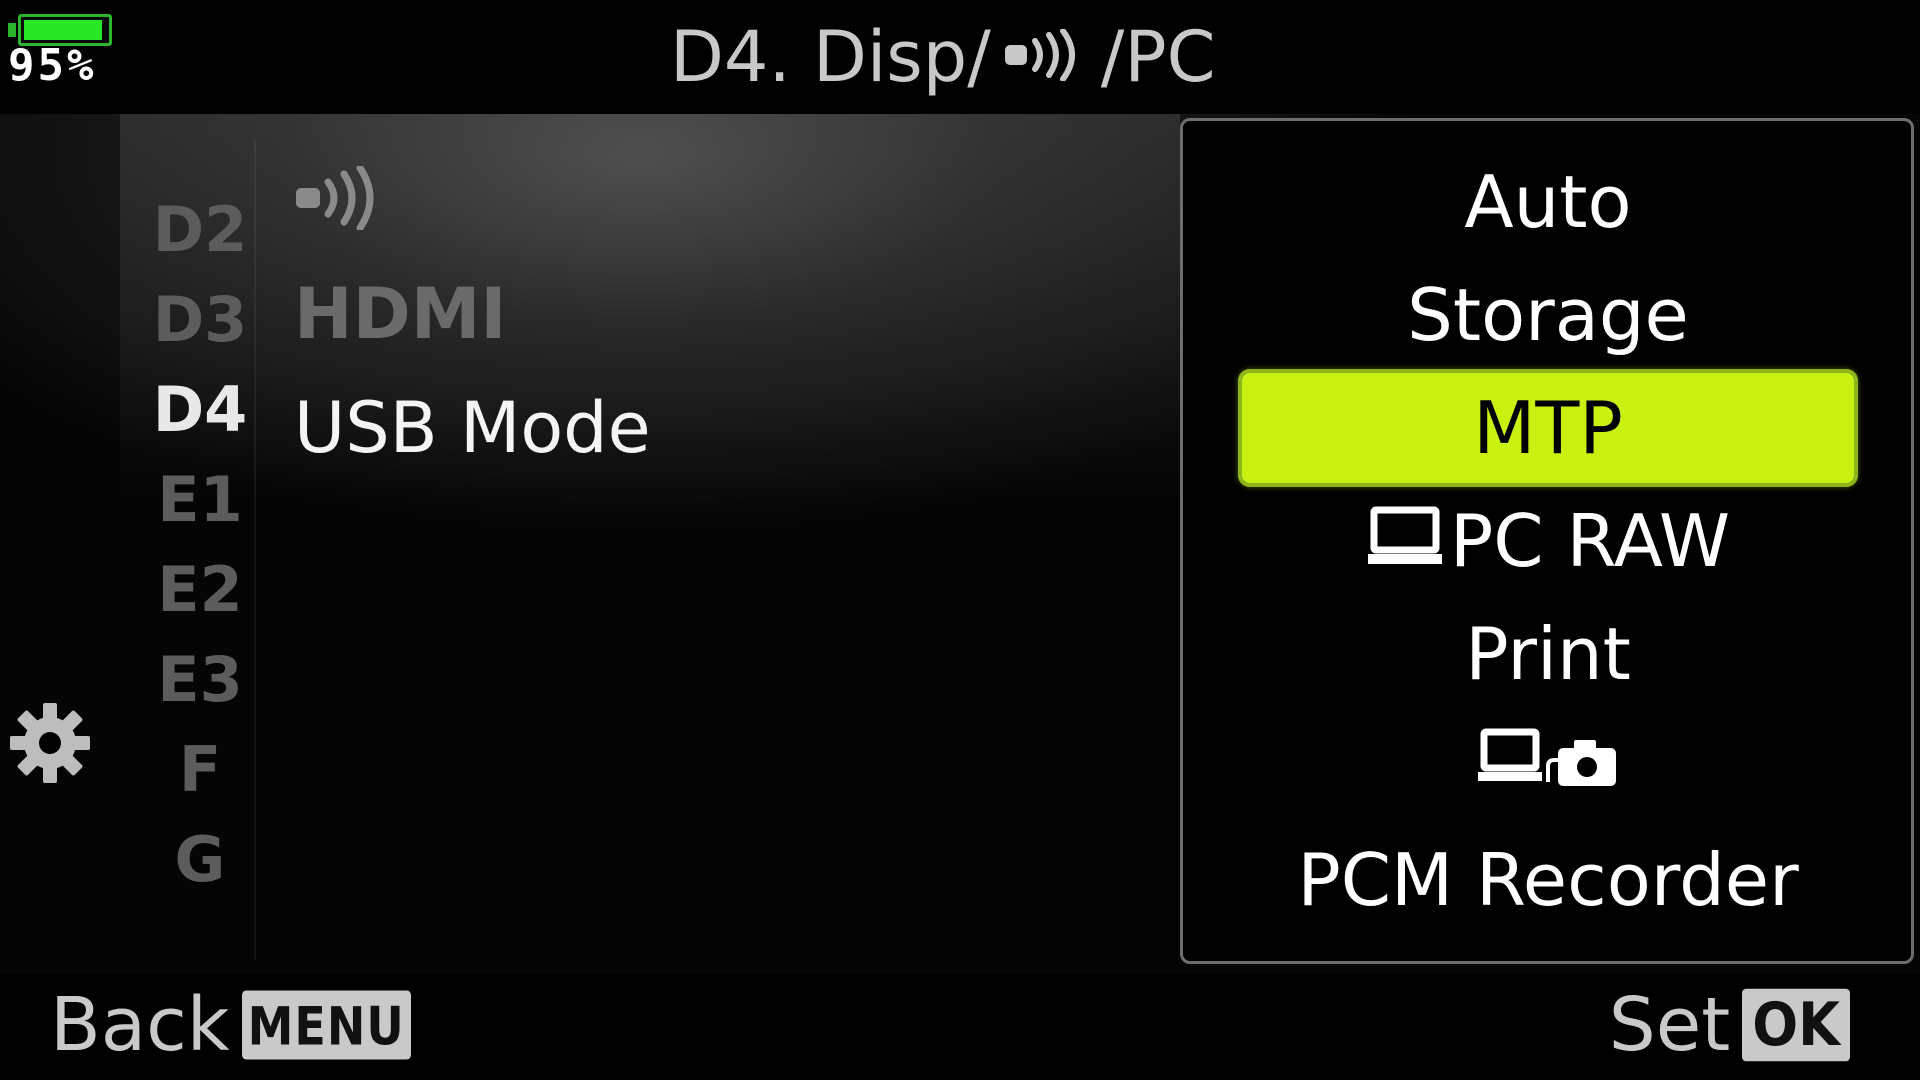  I want to click on page-title: D4. Disp/ /PC, so click(942, 57).